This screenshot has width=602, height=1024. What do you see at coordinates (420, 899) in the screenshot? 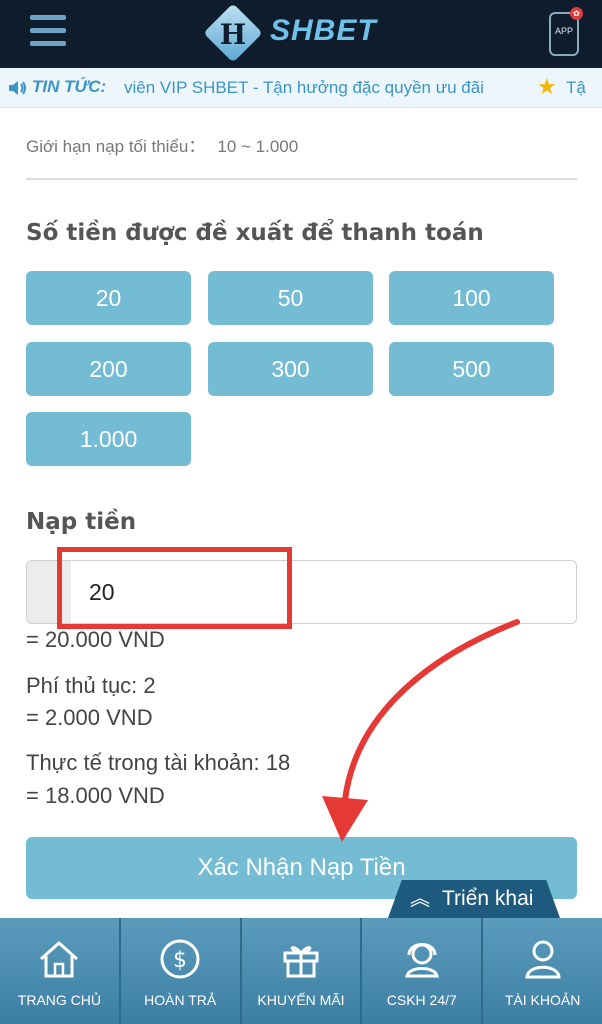
I see `double-chevron-up-icon: ︽` at bounding box center [420, 899].